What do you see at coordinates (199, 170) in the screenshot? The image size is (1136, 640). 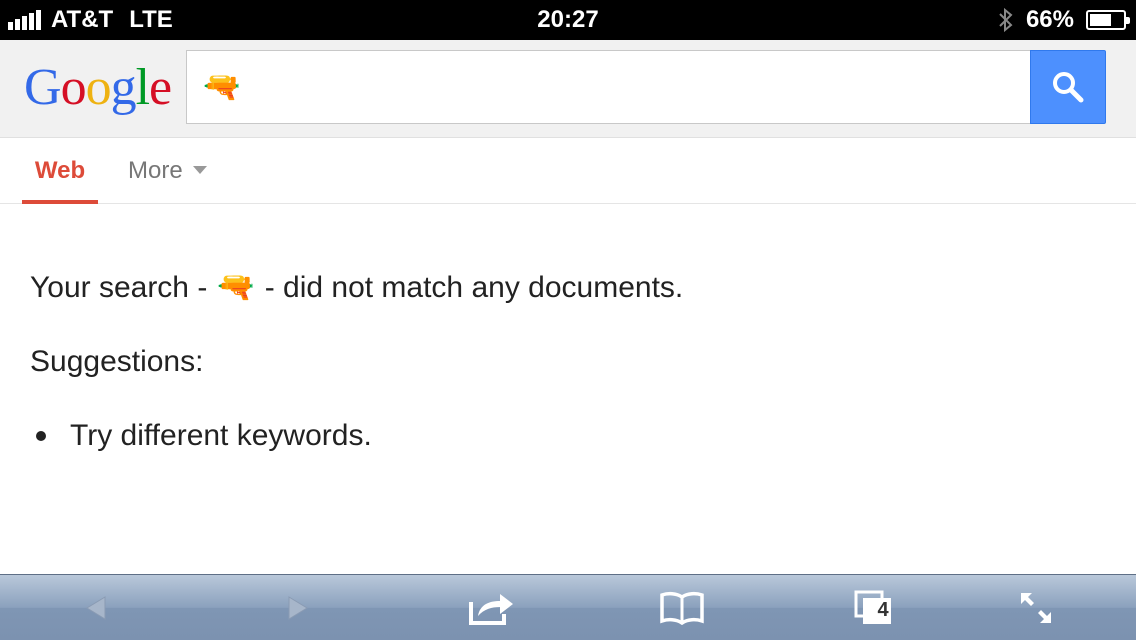 I see `chevron-down-icon` at bounding box center [199, 170].